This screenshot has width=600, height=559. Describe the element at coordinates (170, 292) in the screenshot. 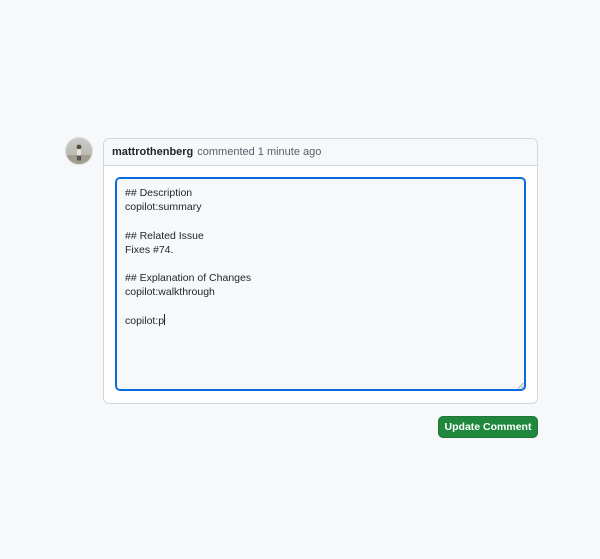

I see `editor-line: copilot:walkthrough` at that location.